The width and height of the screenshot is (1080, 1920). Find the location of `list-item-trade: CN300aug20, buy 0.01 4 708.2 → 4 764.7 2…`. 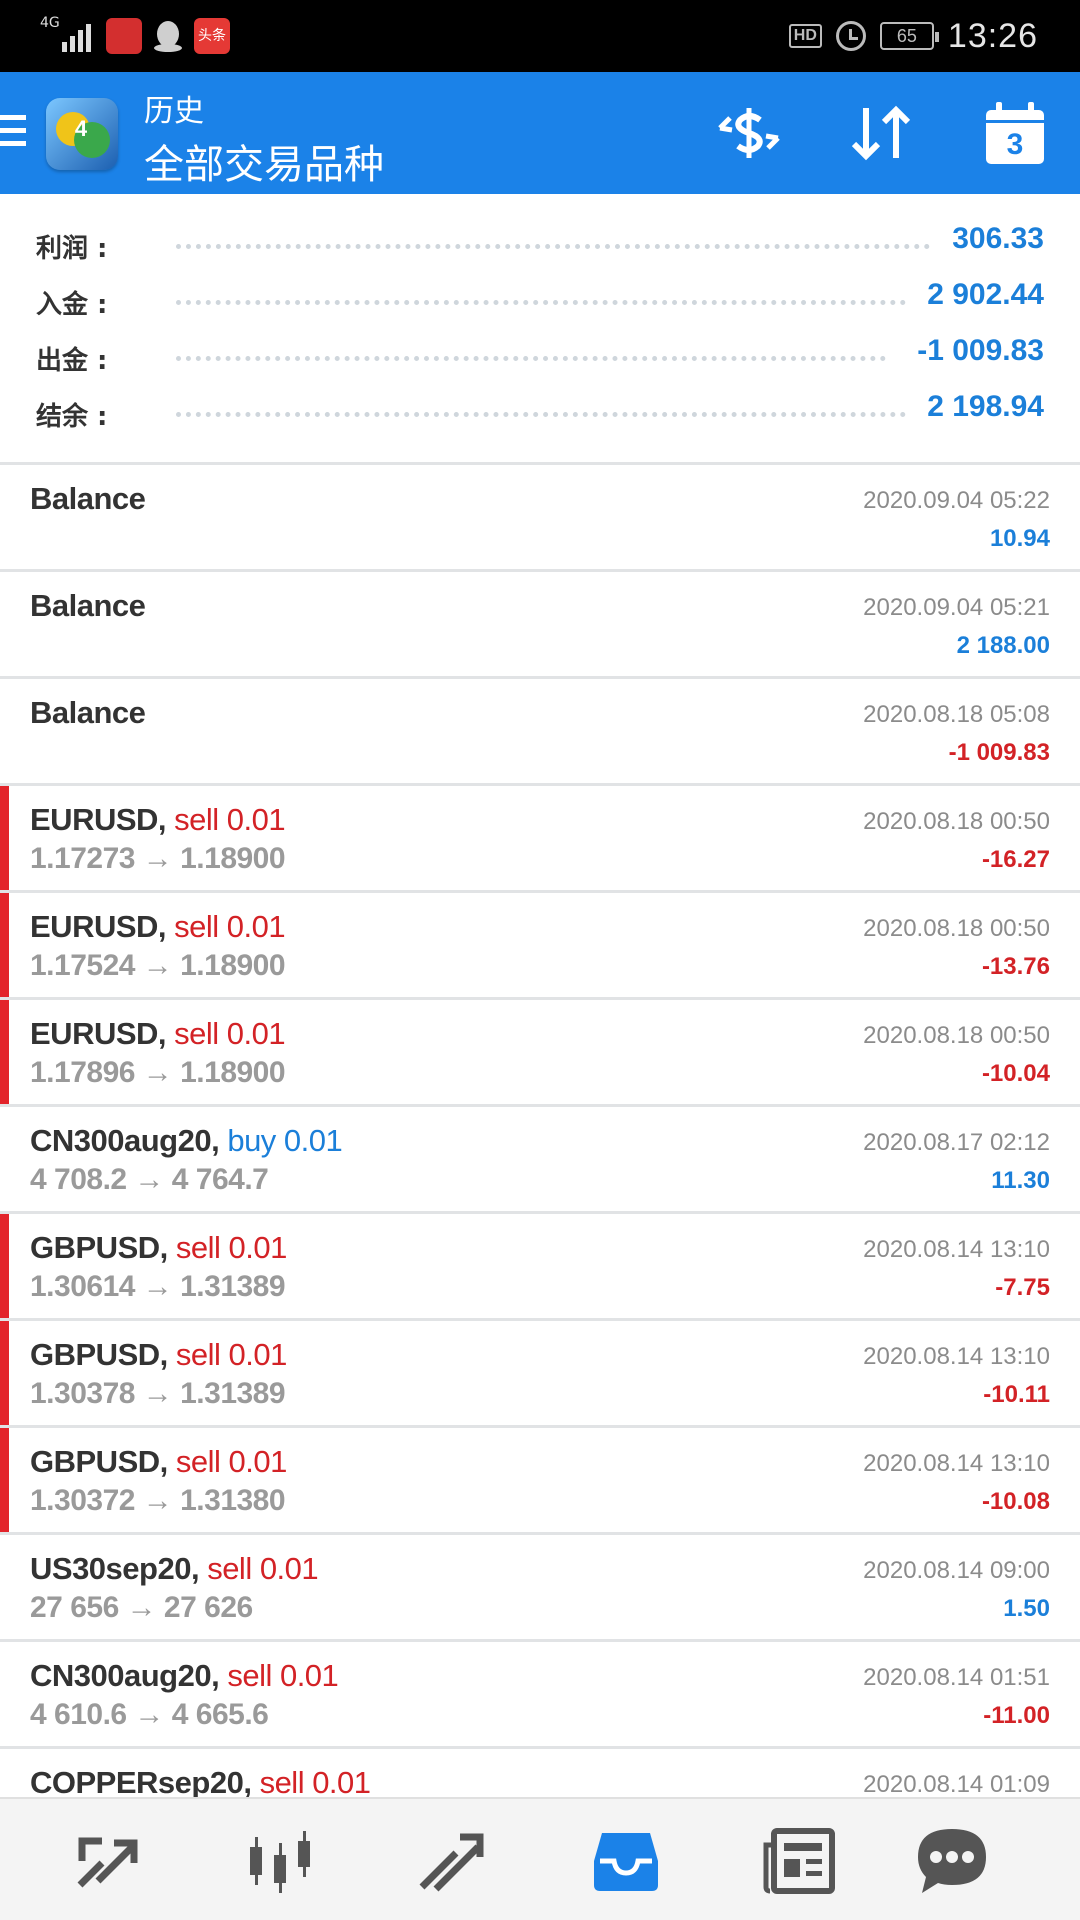

list-item-trade: CN300aug20, buy 0.01 4 708.2 → 4 764.7 2… is located at coordinates (540, 1160).